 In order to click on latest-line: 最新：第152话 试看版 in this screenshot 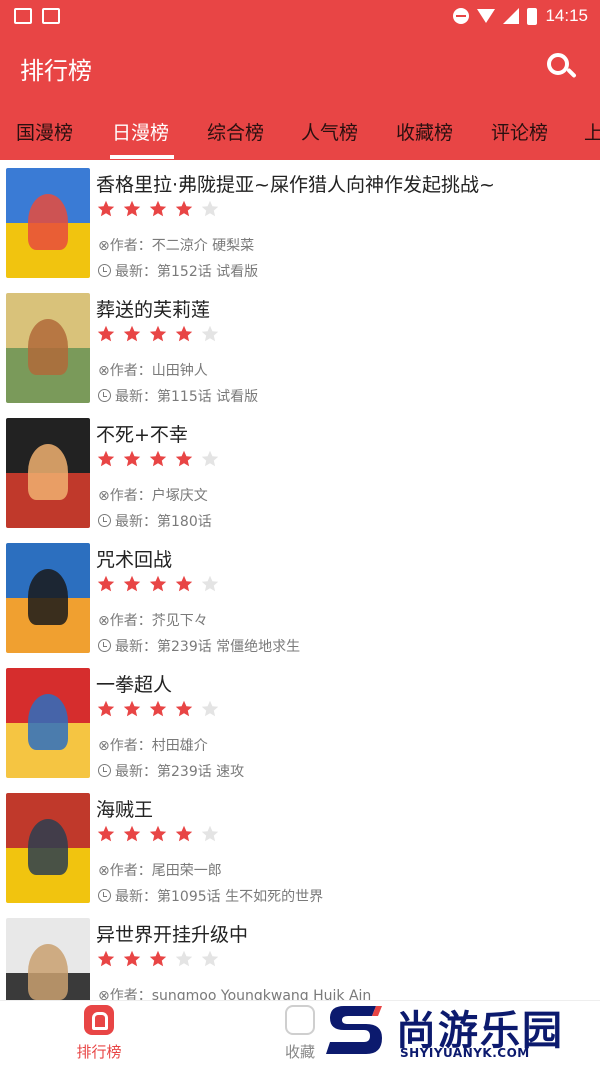, I will do `click(178, 271)`.